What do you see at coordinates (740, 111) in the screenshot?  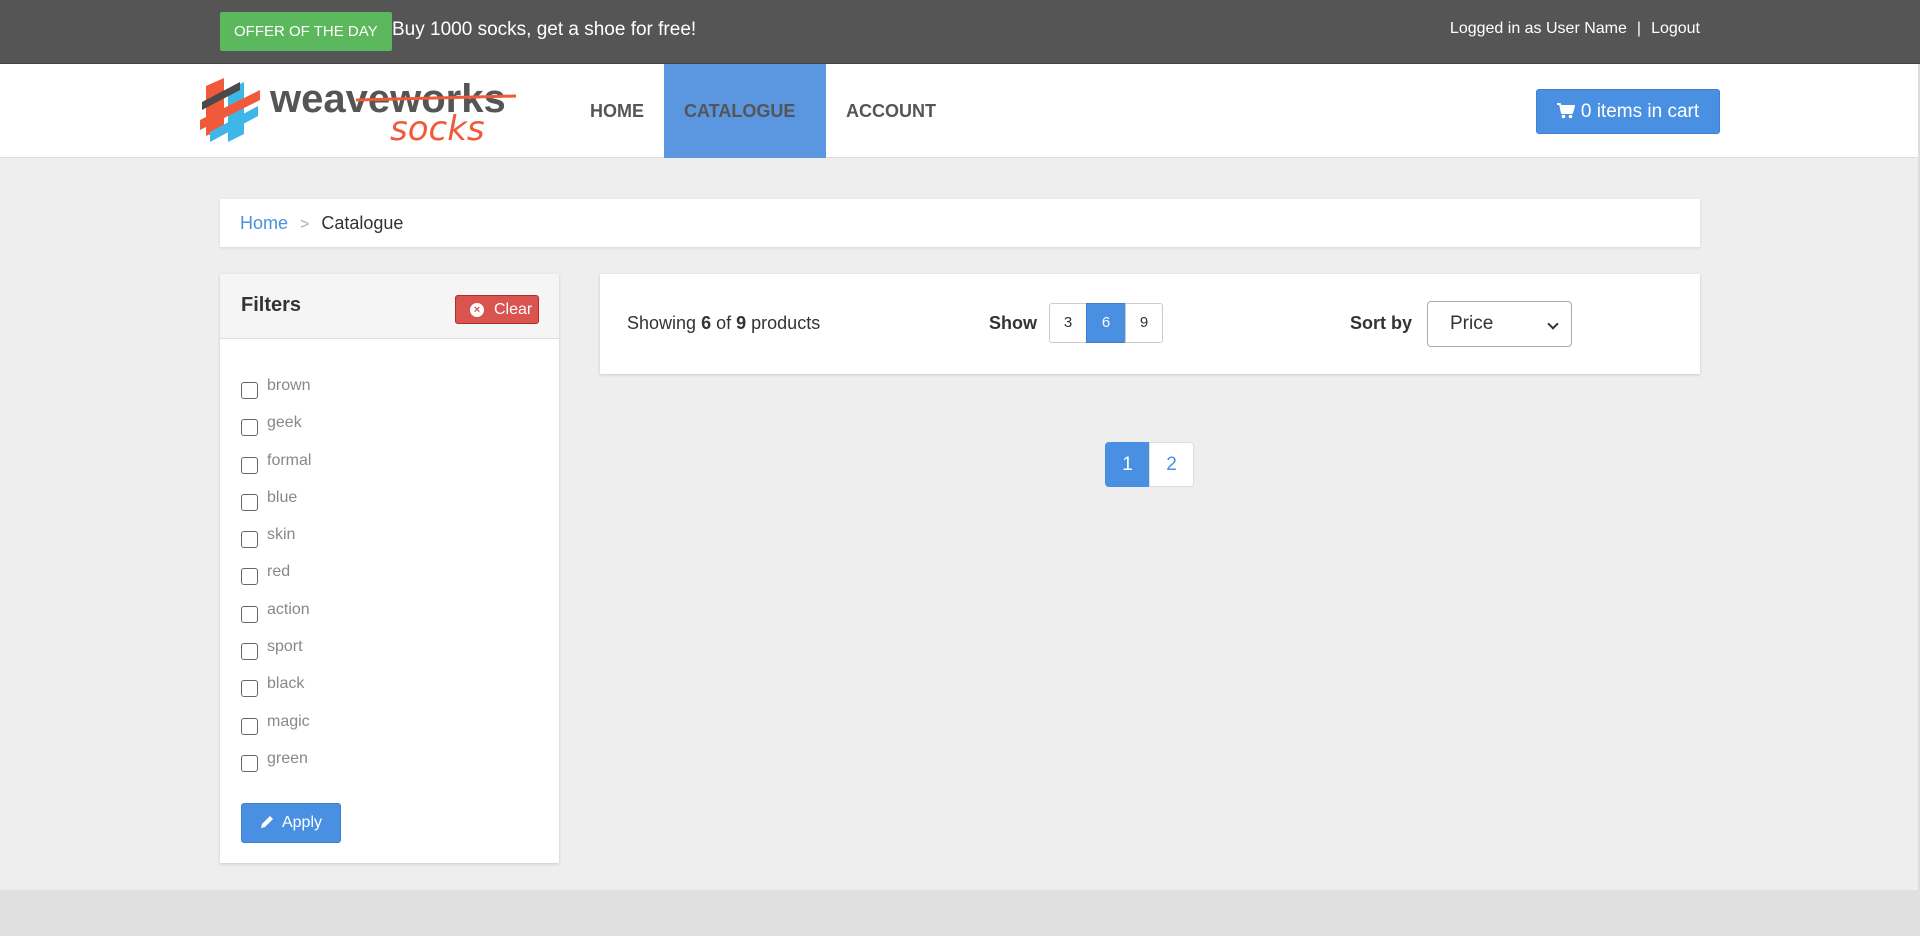 I see `nav-catalogue-label: CATALOGUE` at bounding box center [740, 111].